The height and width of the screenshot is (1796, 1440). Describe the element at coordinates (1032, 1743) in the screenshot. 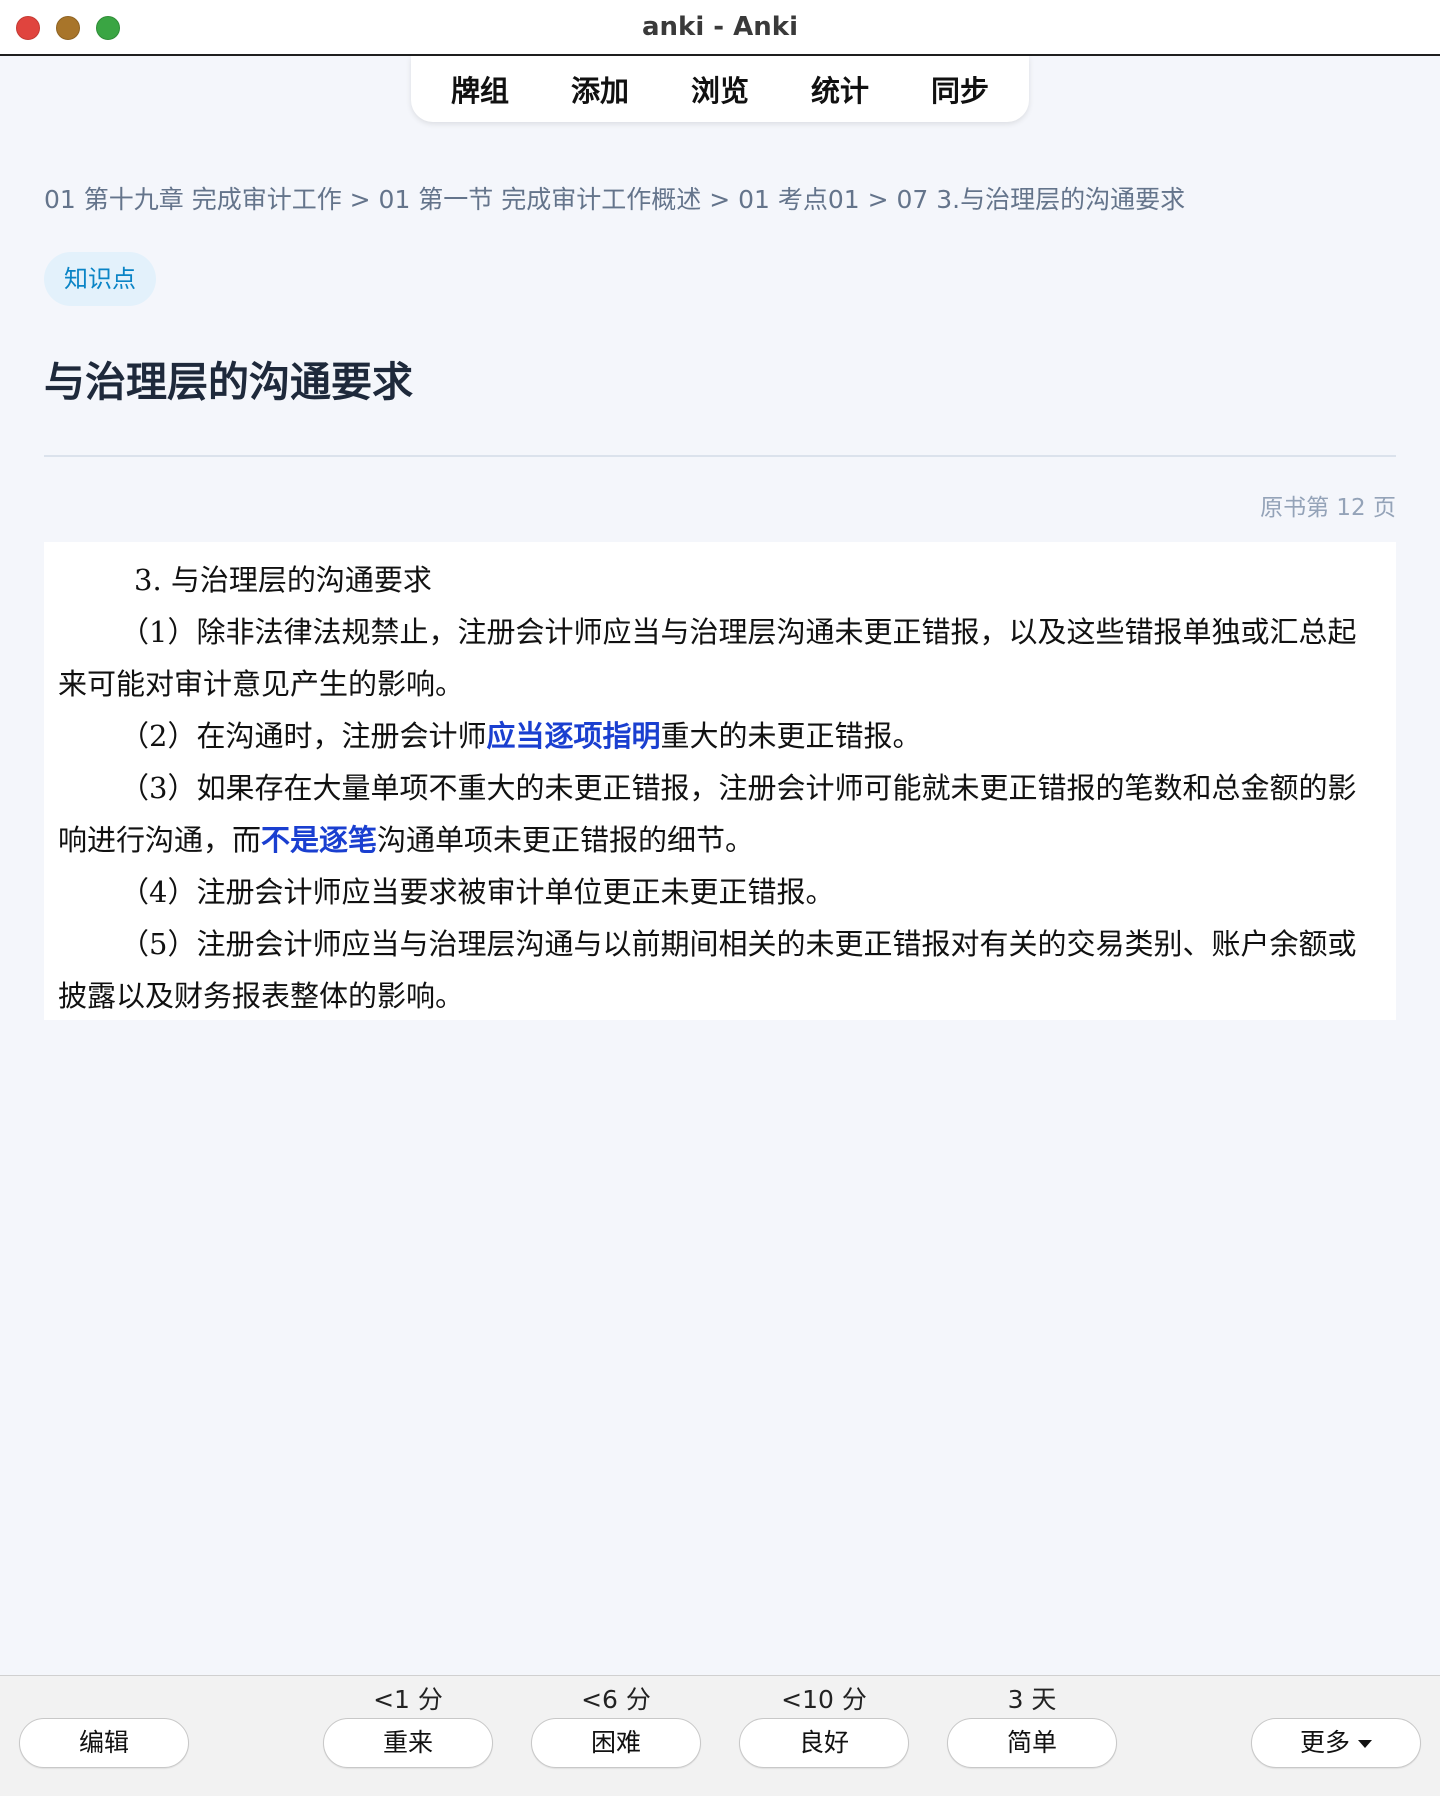

I see `easy-button: 简单` at that location.